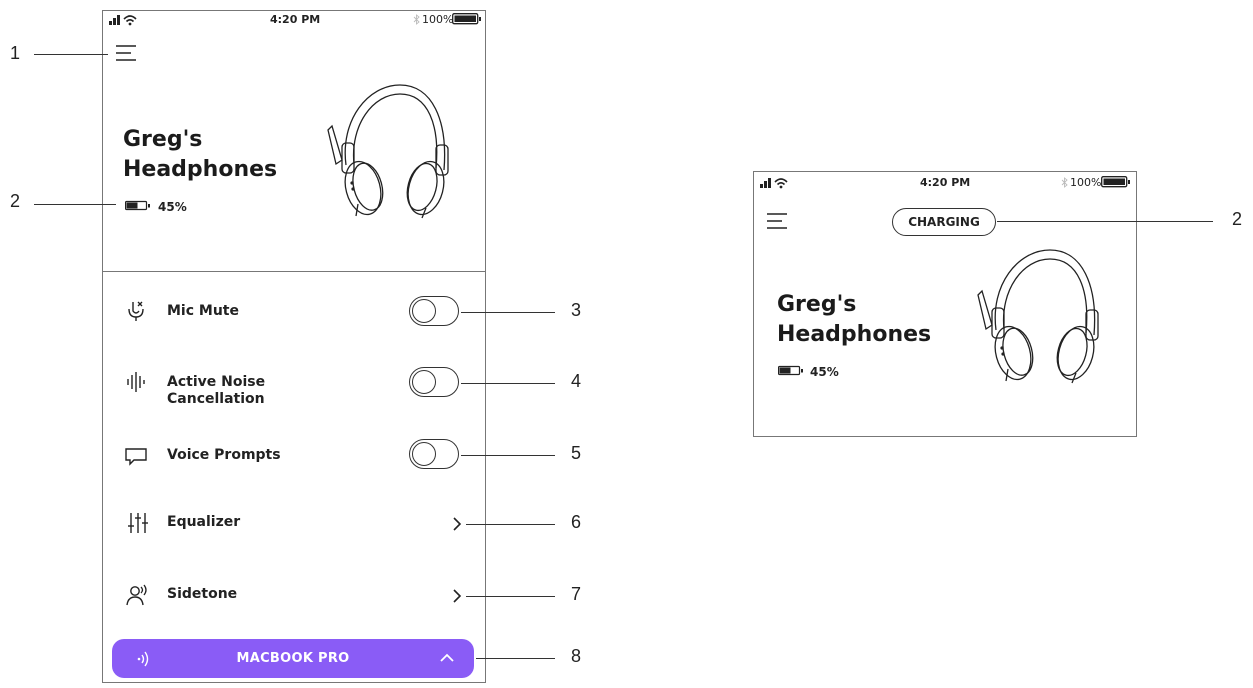 This screenshot has height=688, width=1253. What do you see at coordinates (136, 382) in the screenshot?
I see `noise-cancellation-icon` at bounding box center [136, 382].